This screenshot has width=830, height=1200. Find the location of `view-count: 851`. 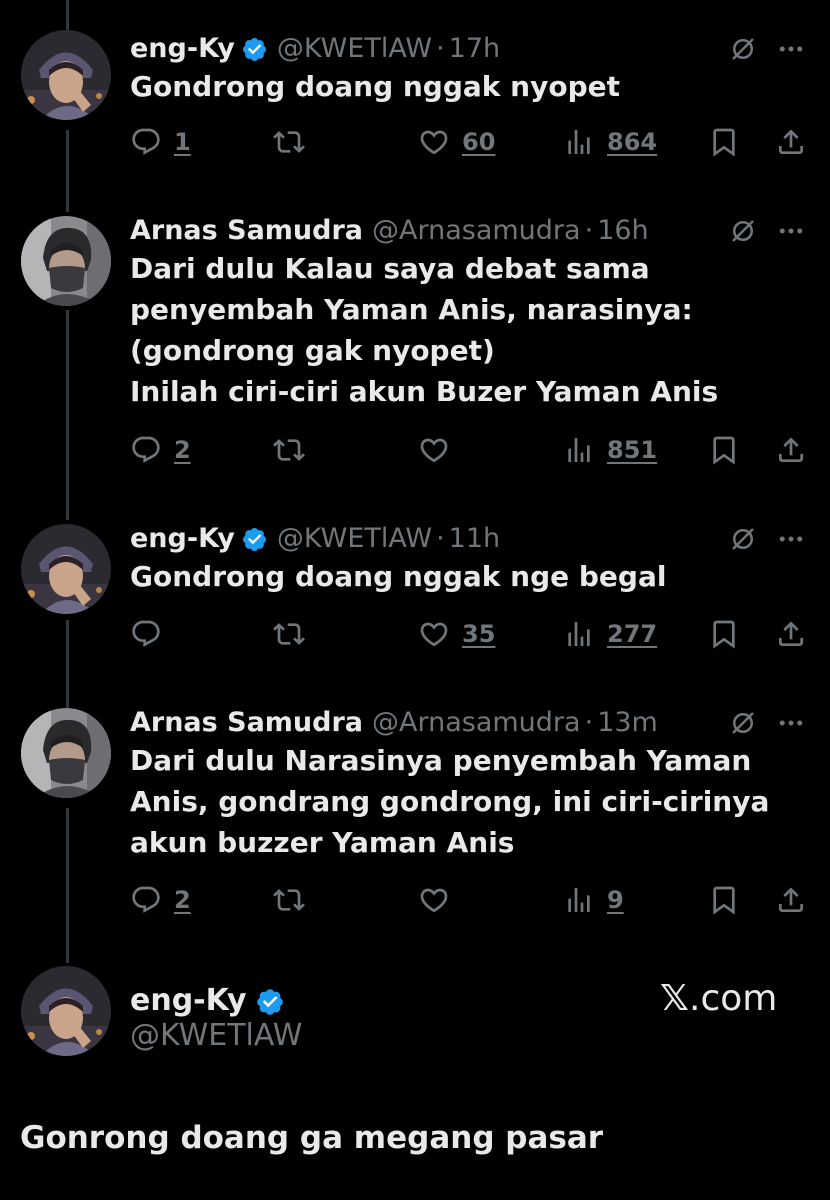

view-count: 851 is located at coordinates (632, 450).